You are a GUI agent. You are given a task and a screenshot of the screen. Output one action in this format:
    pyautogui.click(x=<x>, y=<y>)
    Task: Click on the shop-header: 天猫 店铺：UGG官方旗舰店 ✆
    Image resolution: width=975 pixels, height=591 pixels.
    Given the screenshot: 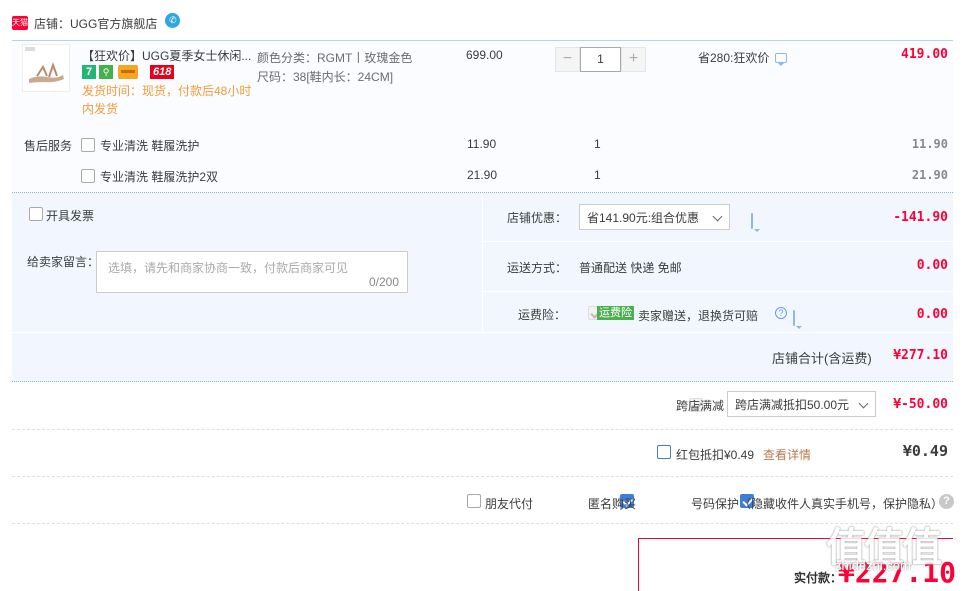 What is the action you would take?
    pyautogui.click(x=96, y=23)
    